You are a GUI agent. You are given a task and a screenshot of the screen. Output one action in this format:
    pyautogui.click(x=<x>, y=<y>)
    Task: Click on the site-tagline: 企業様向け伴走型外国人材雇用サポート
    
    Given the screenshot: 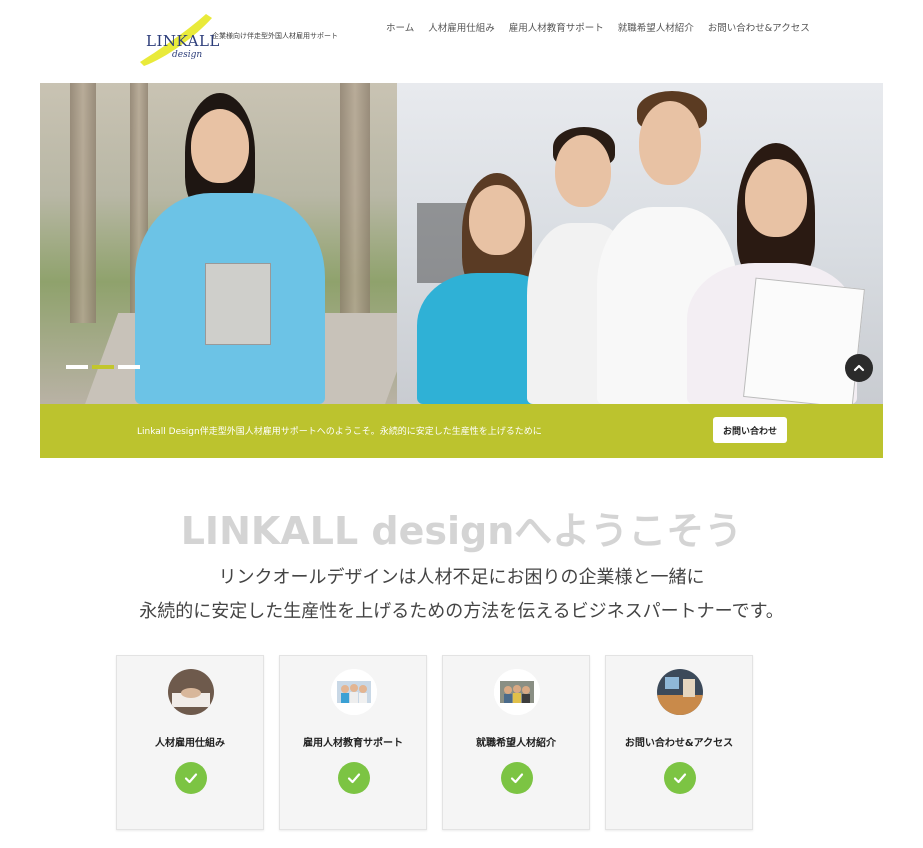 What is the action you would take?
    pyautogui.click(x=275, y=36)
    